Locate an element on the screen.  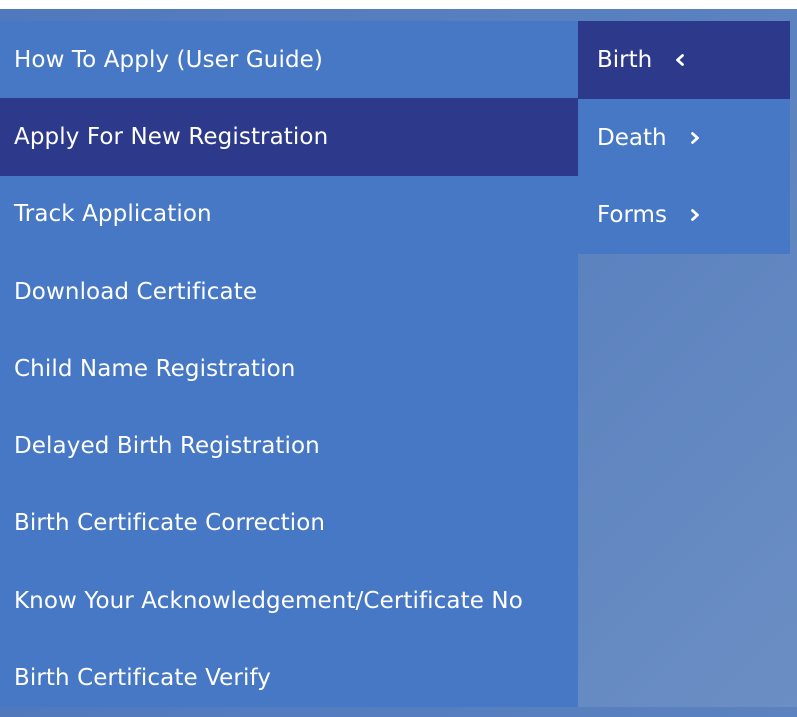
submenu-item-label: Know Your Acknowledgement/Certificate No is located at coordinates (268, 600).